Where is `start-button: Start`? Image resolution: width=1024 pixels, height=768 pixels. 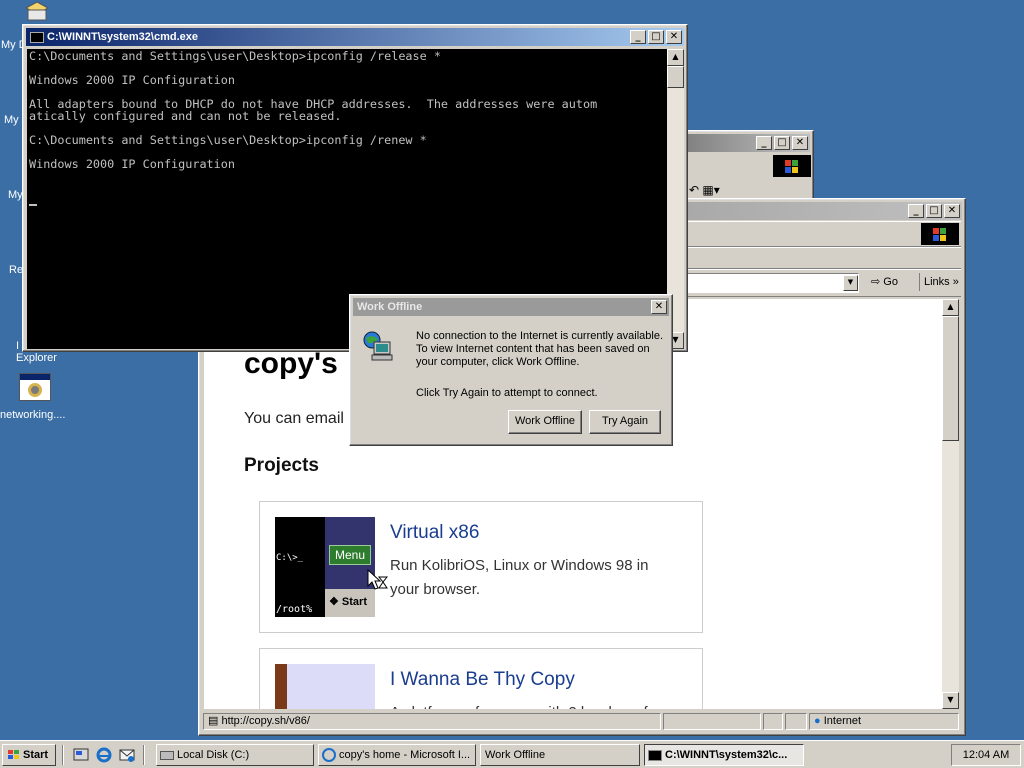
start-button: Start is located at coordinates (29, 755).